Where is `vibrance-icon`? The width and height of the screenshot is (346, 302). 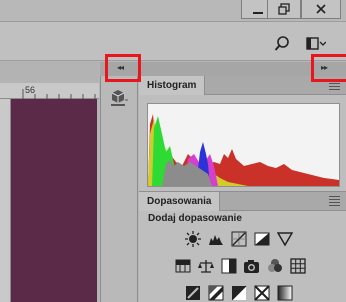
vibrance-icon is located at coordinates (284, 238).